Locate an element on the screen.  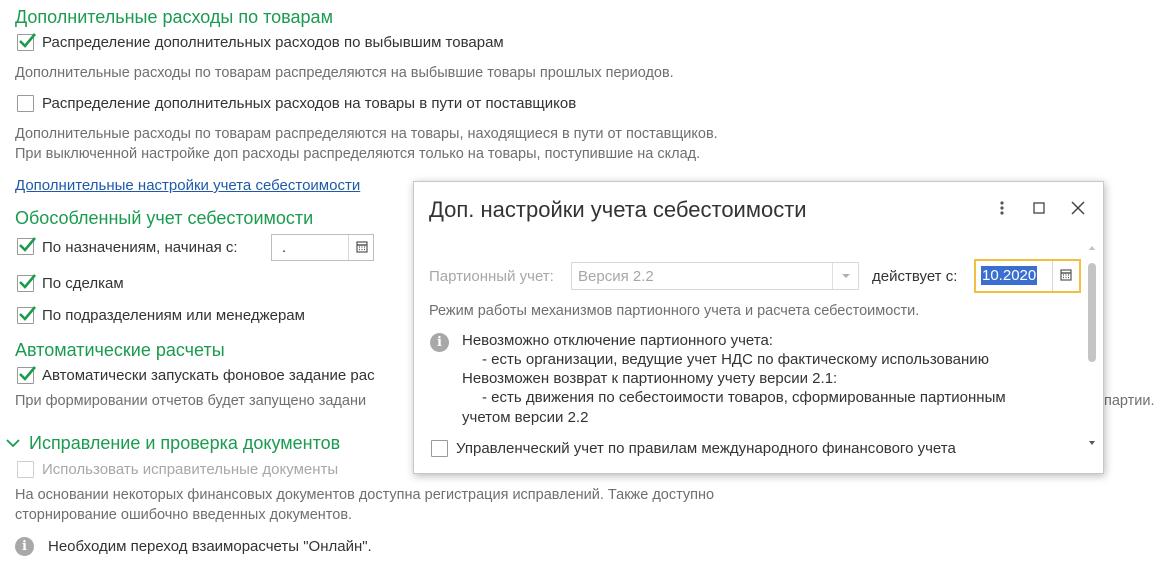
batch-accounting-select: Версия 2.2 is located at coordinates (715, 276).